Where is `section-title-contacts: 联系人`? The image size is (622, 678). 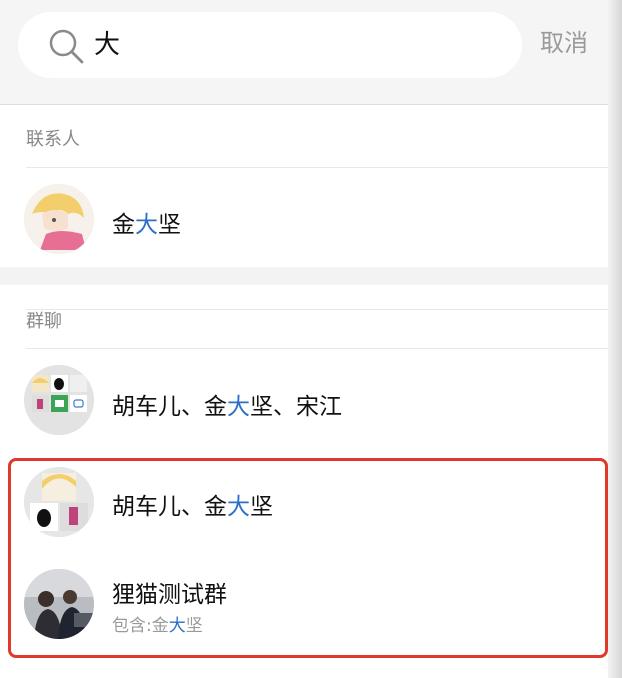
section-title-contacts: 联系人 is located at coordinates (53, 139).